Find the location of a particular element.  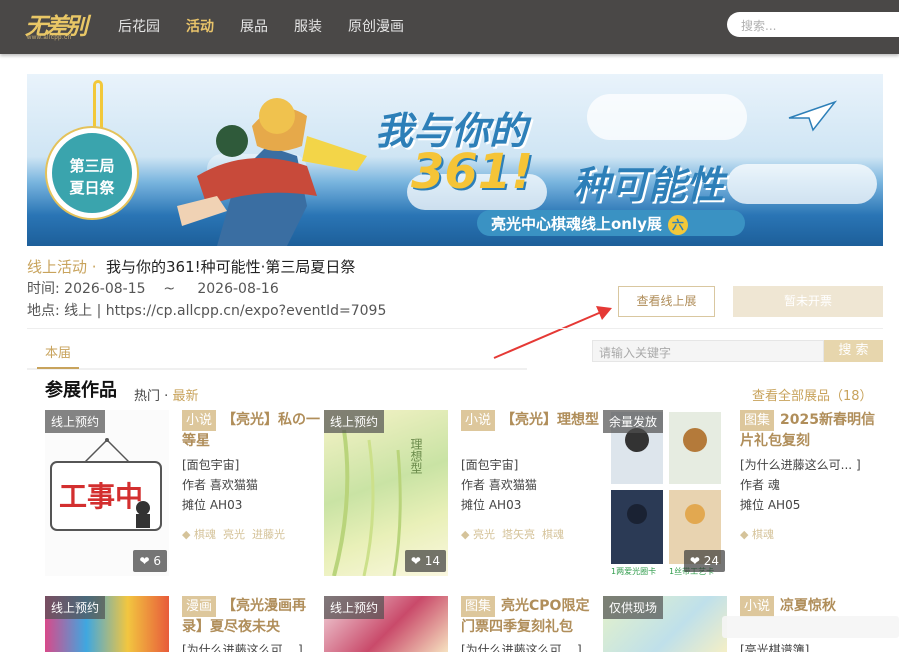

work-status-tag: 仅供现场 is located at coordinates (633, 607).